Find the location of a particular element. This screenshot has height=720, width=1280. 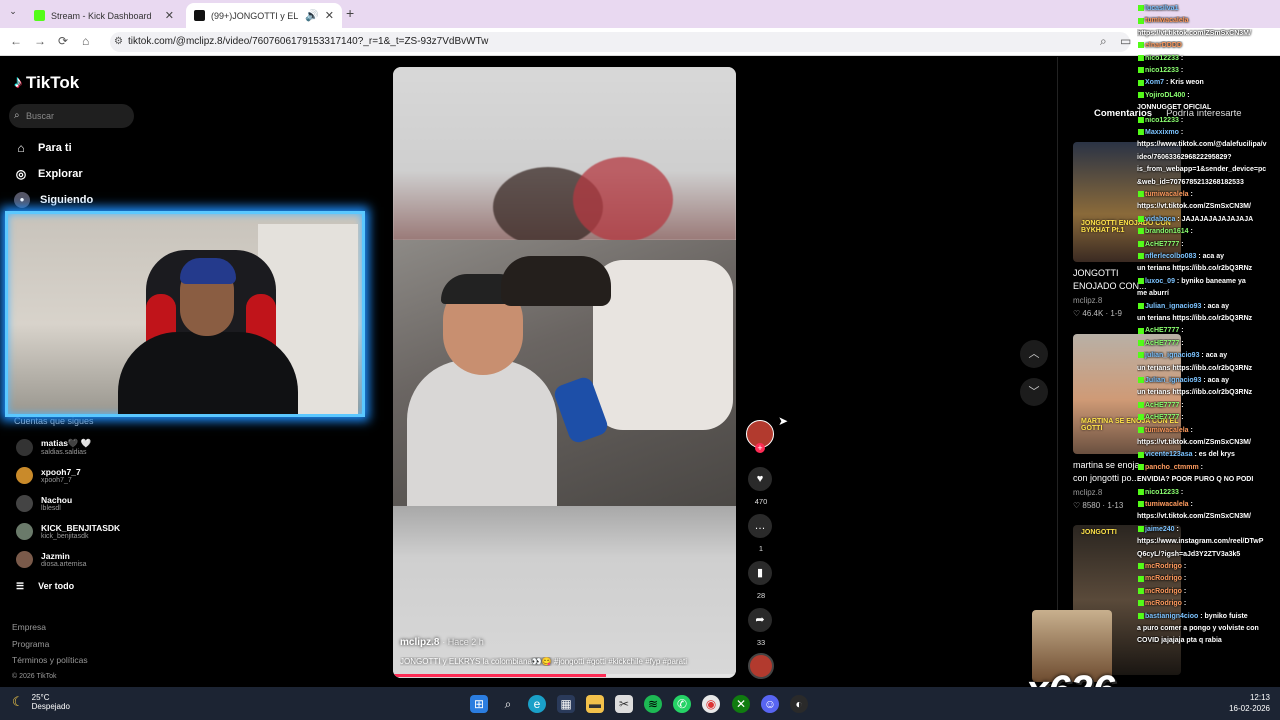

chat-message: Maxxixmo : is located at coordinates (1208, 133).